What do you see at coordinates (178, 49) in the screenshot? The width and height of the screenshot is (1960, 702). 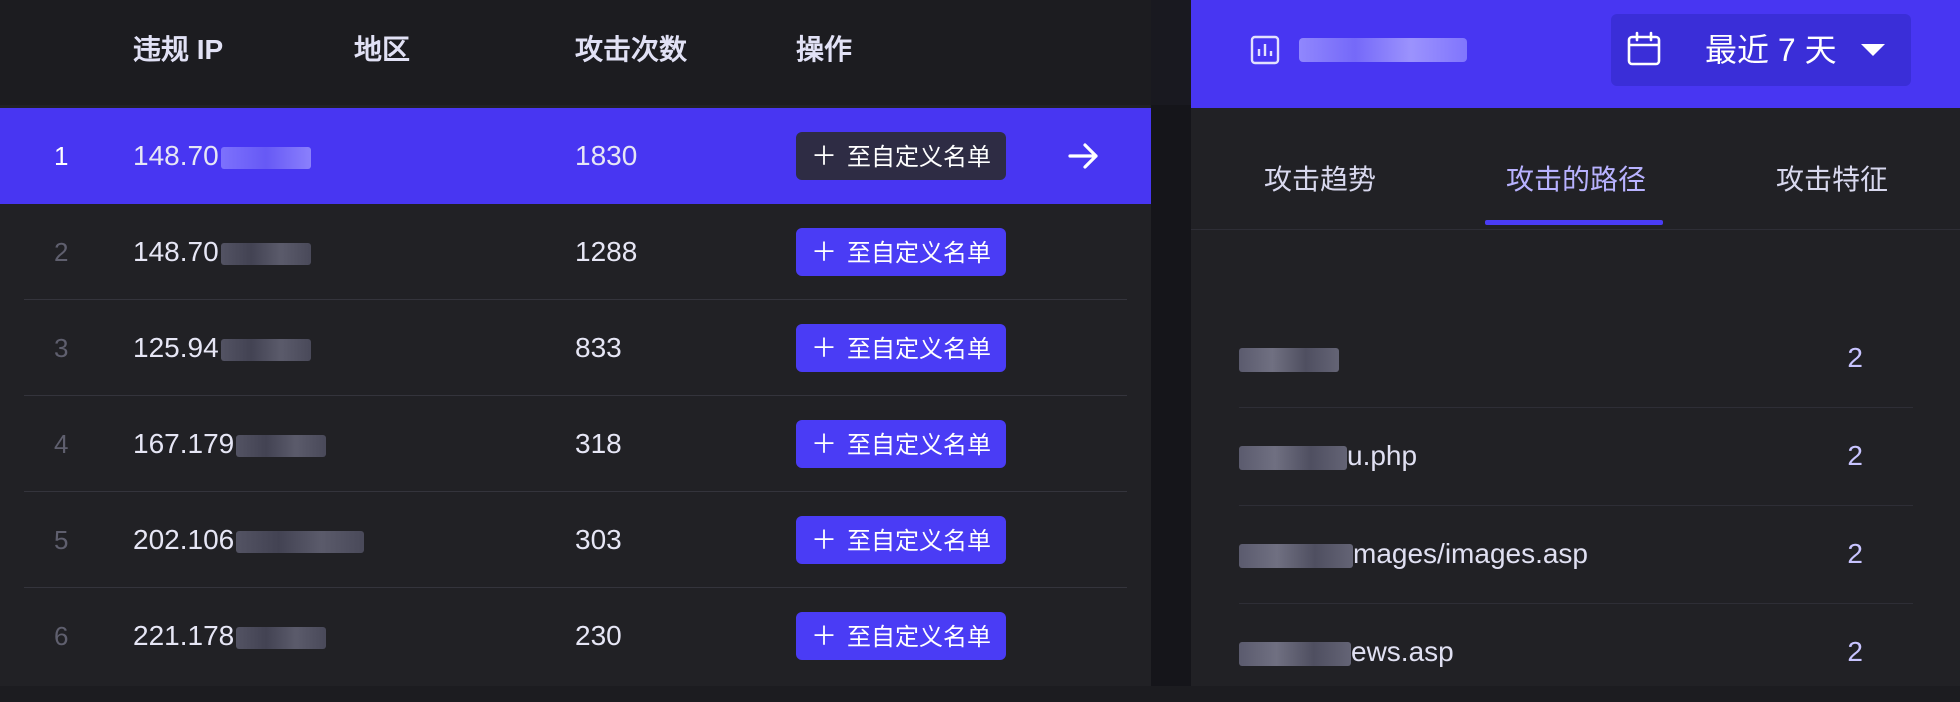 I see `header-ip: 违规 IP` at bounding box center [178, 49].